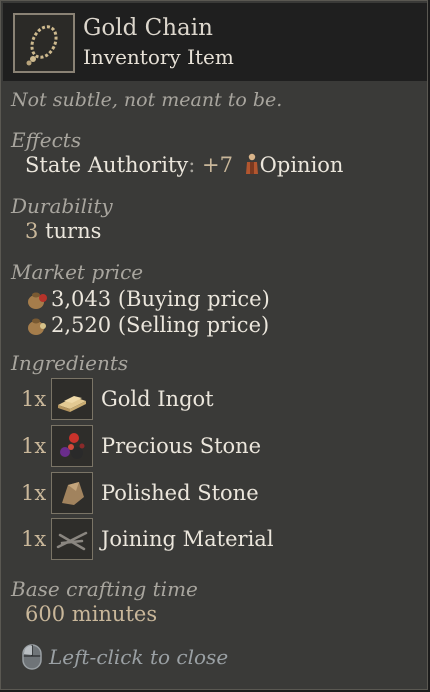 This screenshot has height=692, width=430. Describe the element at coordinates (217, 165) in the screenshot. I see `effect-value: +7` at that location.